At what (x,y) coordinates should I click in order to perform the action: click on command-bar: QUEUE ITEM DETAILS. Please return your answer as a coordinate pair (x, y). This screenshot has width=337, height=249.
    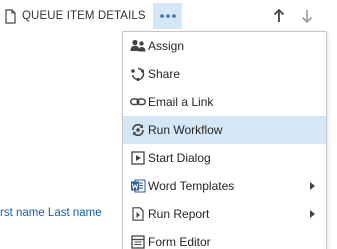
    Looking at the image, I should click on (168, 16).